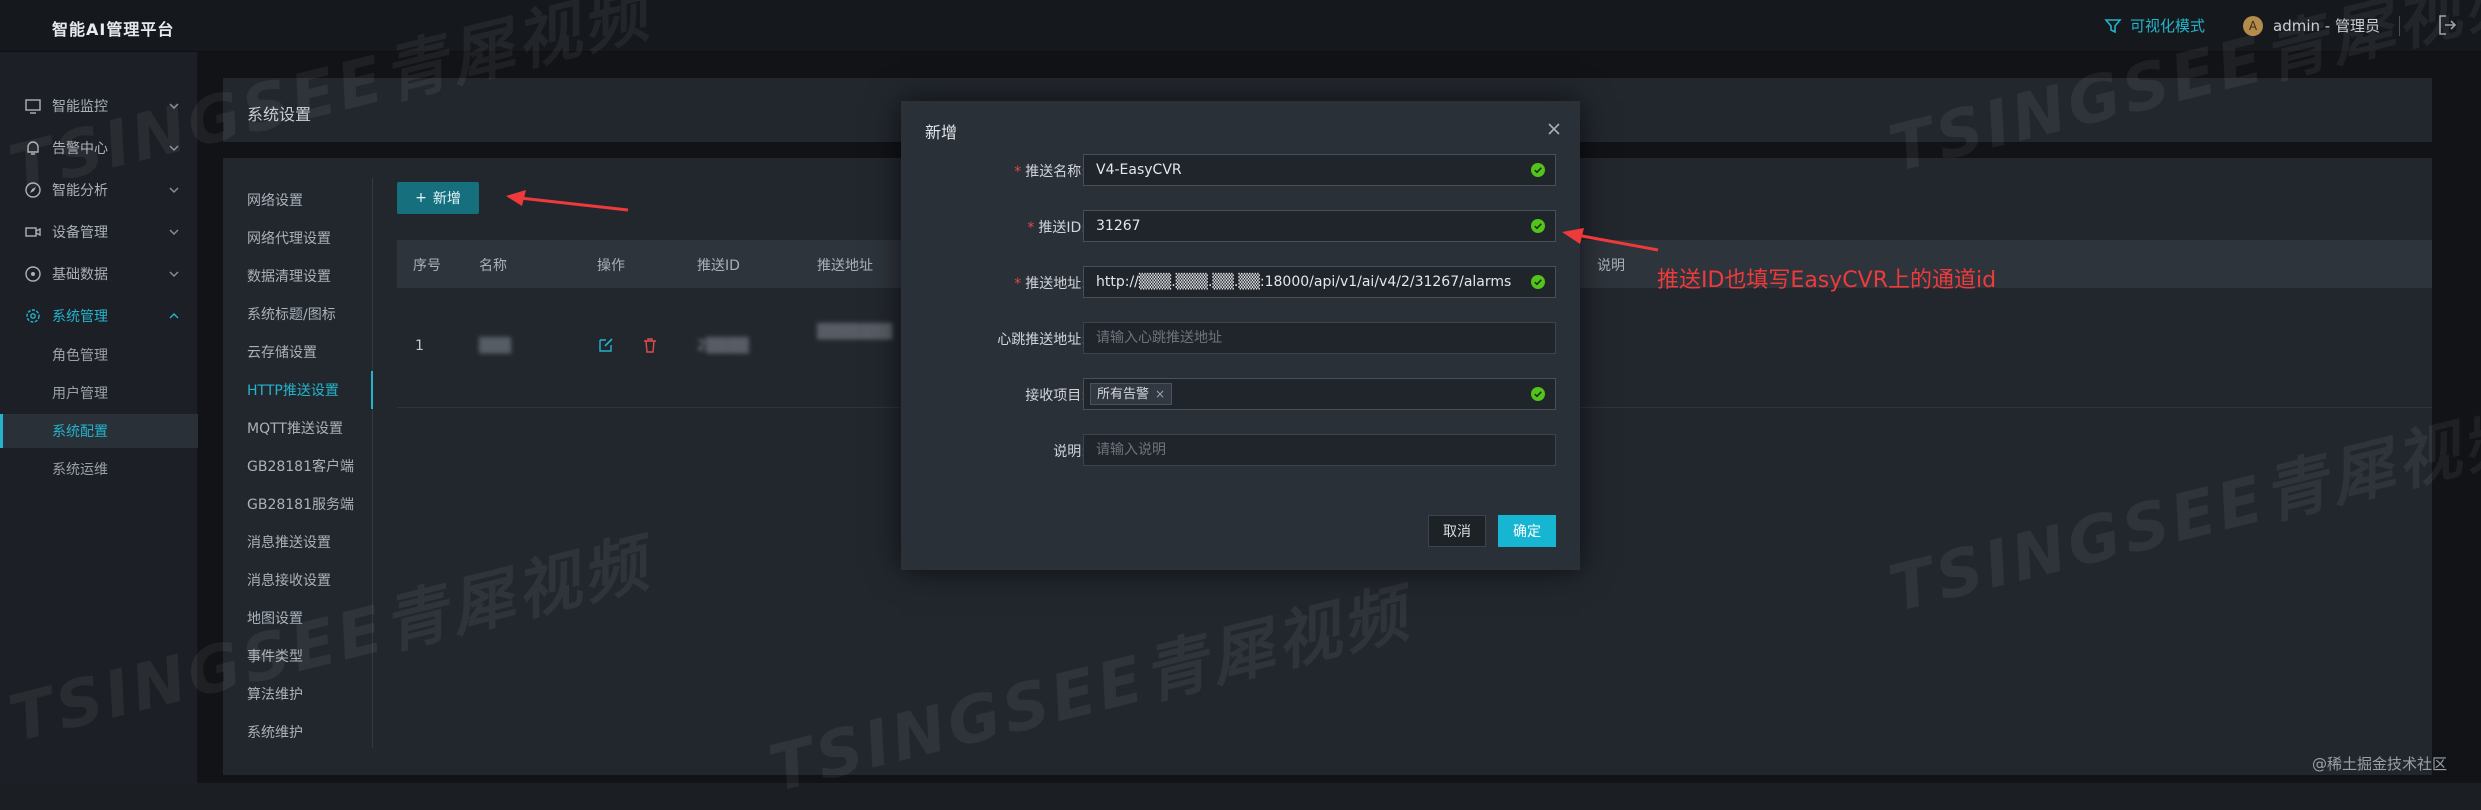 The height and width of the screenshot is (810, 2481). I want to click on settings-item-label: 算法维护, so click(275, 695).